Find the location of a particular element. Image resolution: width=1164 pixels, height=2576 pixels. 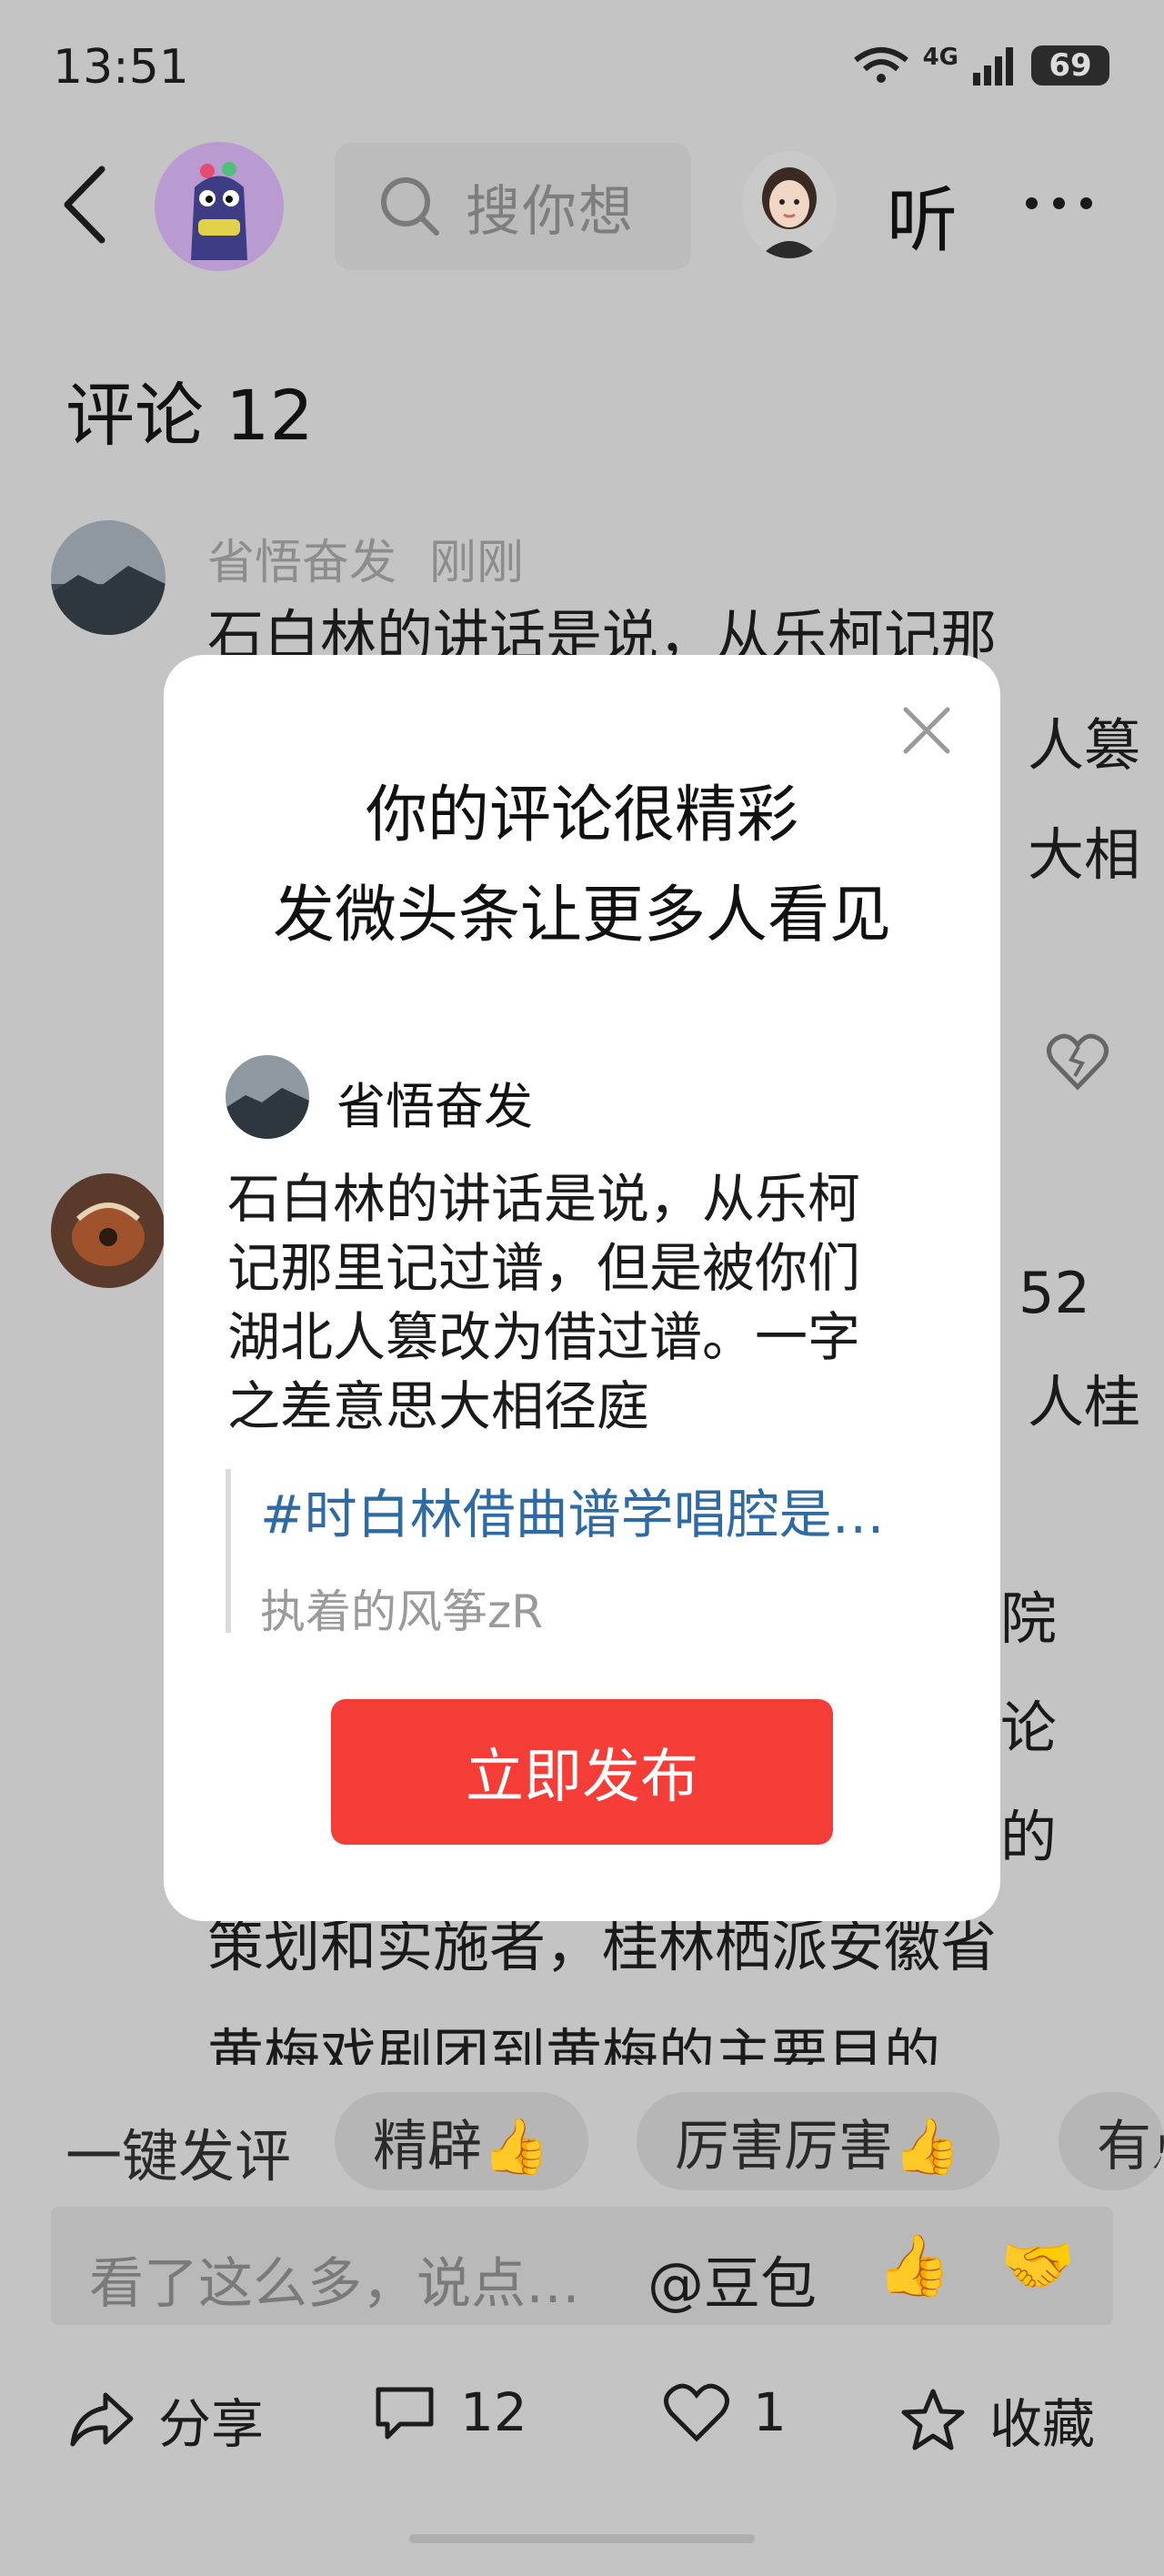

like-button: 1 is located at coordinates (726, 2412).